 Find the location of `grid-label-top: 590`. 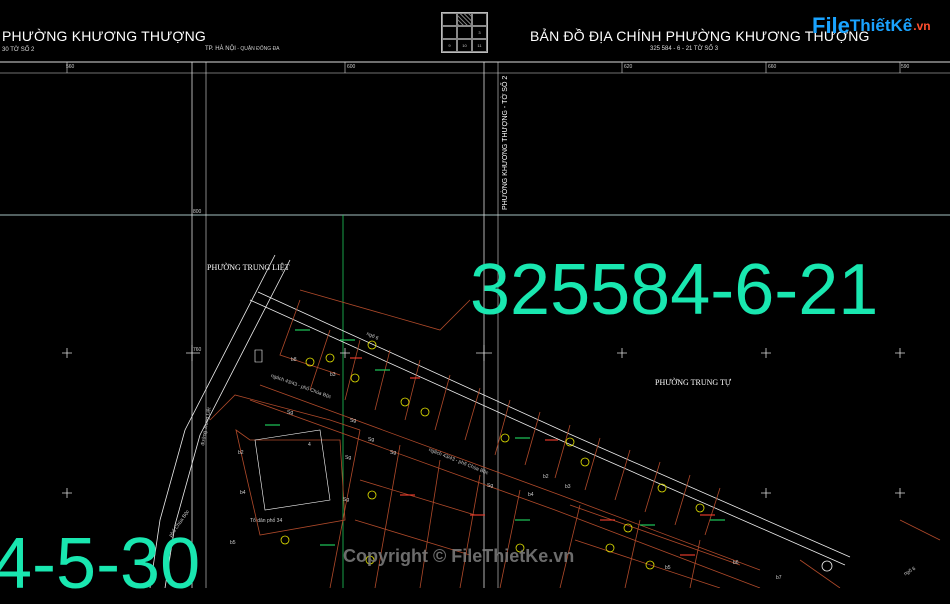

grid-label-top: 590 is located at coordinates (905, 67).